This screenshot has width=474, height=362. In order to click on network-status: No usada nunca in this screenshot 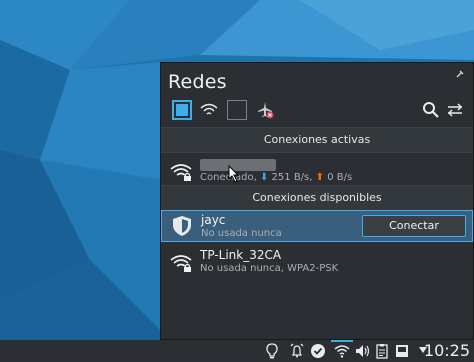, I will do `click(241, 233)`.